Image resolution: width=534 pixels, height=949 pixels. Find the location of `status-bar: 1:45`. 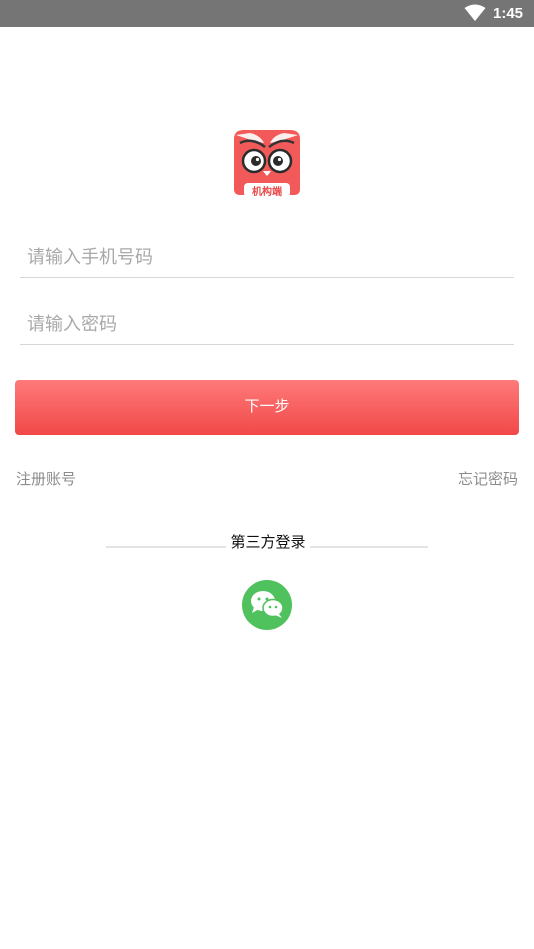

status-bar: 1:45 is located at coordinates (267, 13).